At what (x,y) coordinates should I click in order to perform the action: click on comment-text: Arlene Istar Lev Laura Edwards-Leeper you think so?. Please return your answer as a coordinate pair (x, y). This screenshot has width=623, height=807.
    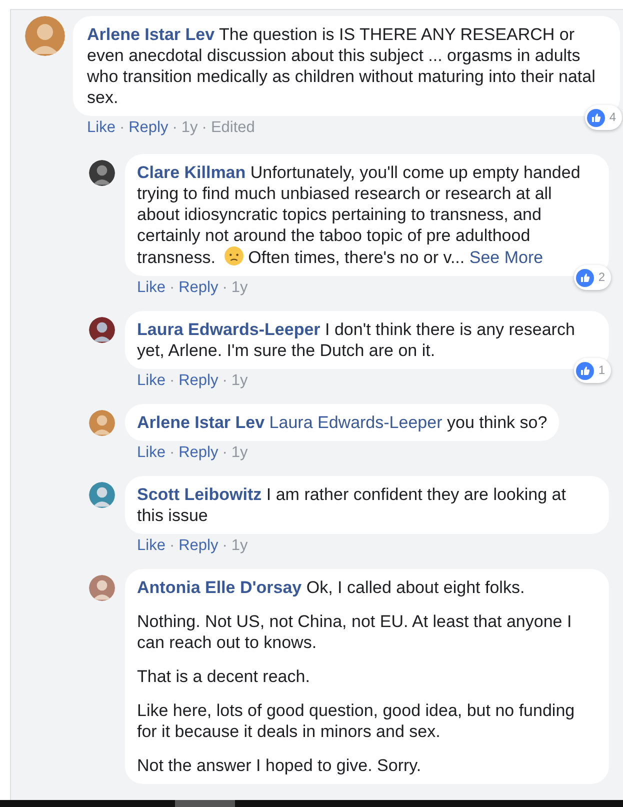
    Looking at the image, I should click on (342, 422).